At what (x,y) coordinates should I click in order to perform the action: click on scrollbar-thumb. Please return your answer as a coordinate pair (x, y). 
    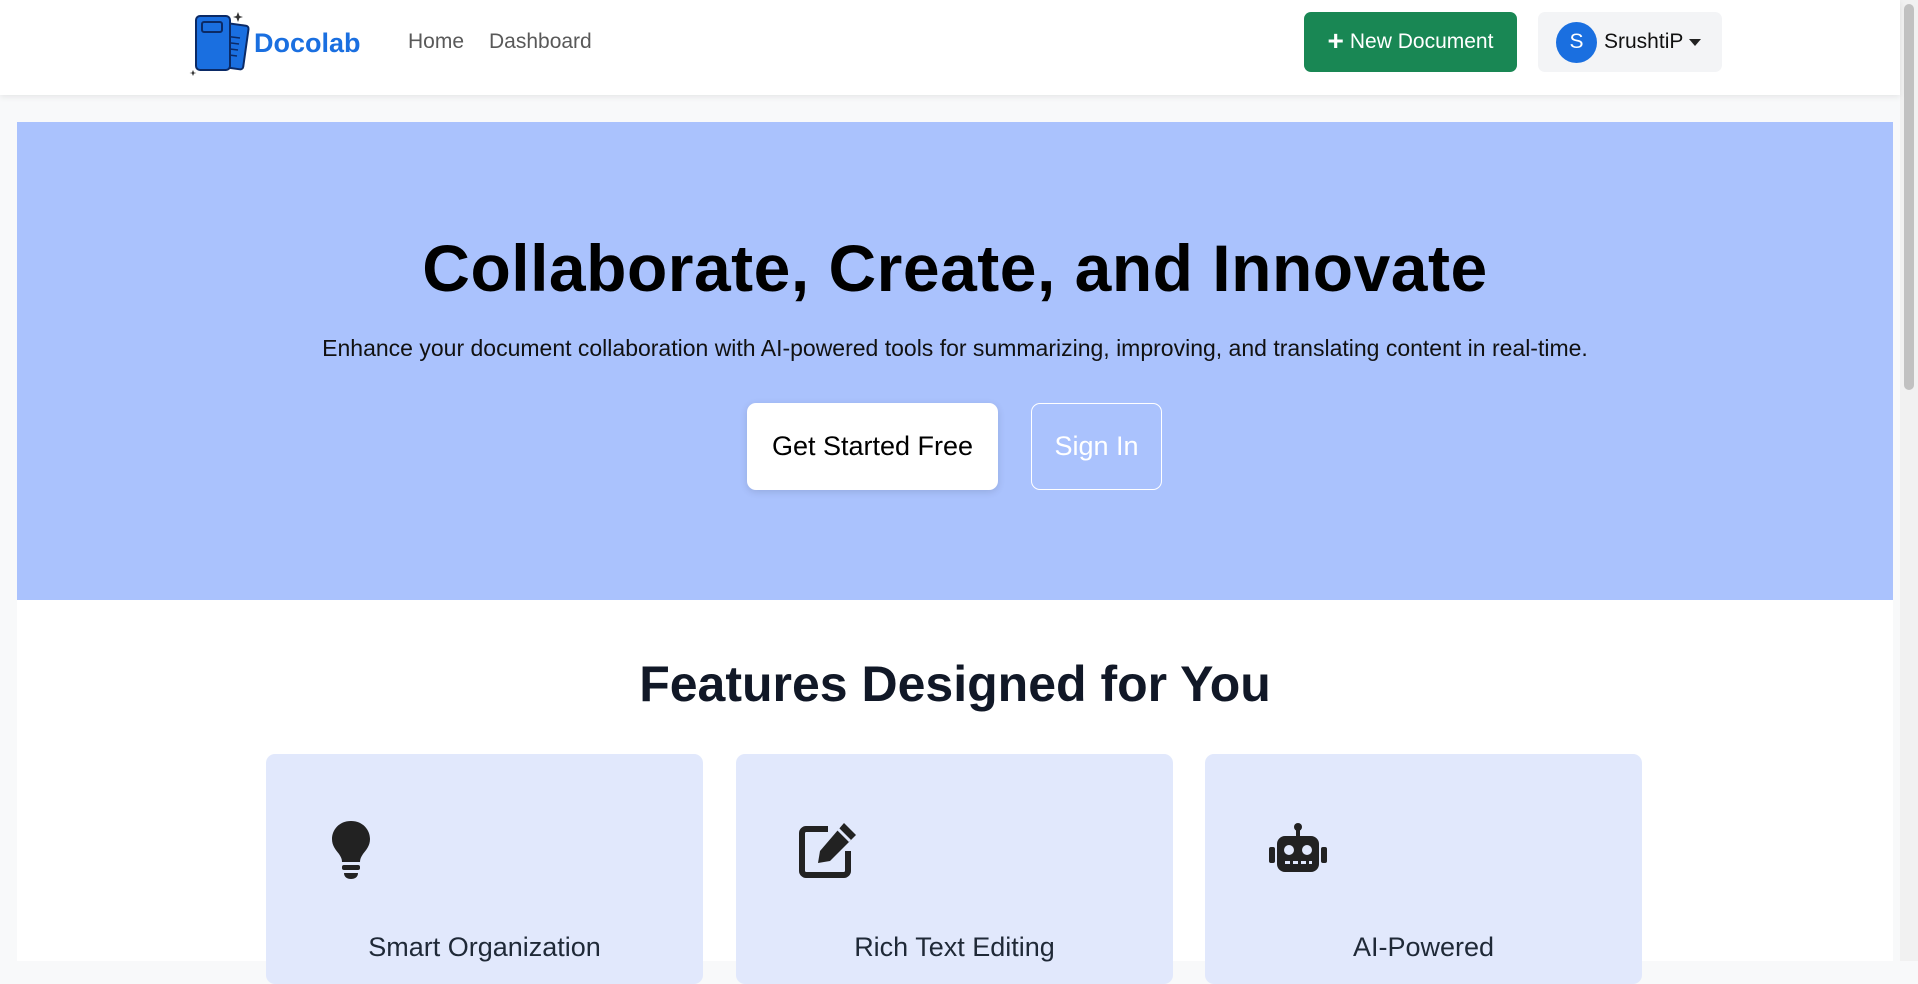
    Looking at the image, I should click on (1909, 197).